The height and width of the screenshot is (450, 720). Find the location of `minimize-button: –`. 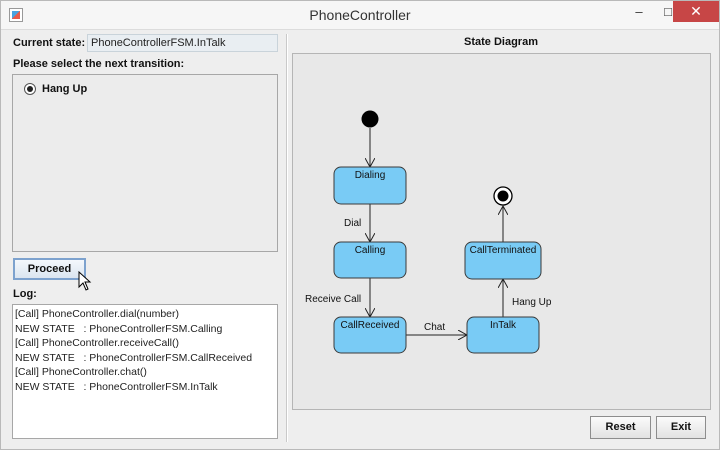

minimize-button: – is located at coordinates (639, 11).